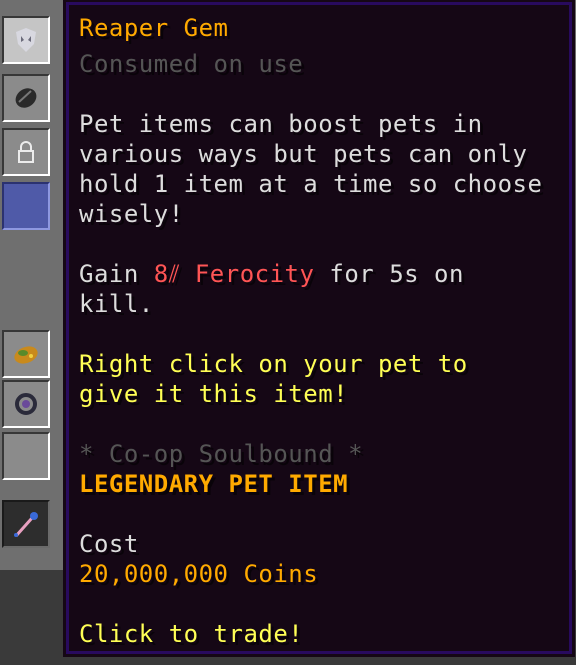 The image size is (576, 665). Describe the element at coordinates (109, 544) in the screenshot. I see `cost-label: Cost` at that location.